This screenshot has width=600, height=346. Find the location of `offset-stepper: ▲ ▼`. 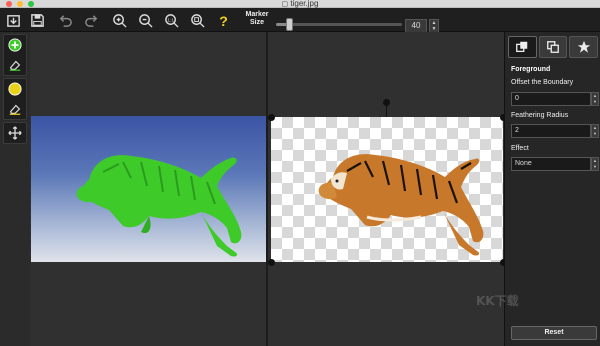

offset-stepper: ▲ ▼ is located at coordinates (595, 99).